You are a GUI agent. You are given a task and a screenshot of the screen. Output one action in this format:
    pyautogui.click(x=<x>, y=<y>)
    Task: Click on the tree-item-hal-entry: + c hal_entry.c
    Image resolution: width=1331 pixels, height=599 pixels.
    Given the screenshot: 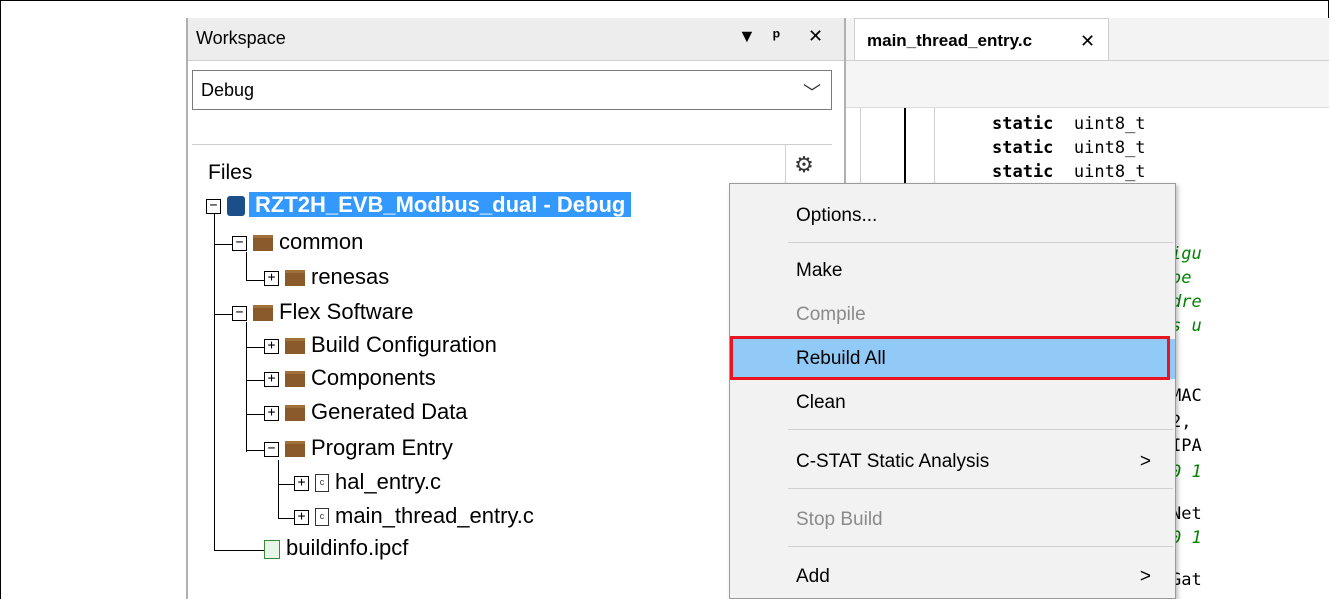 What is the action you would take?
    pyautogui.click(x=367, y=484)
    